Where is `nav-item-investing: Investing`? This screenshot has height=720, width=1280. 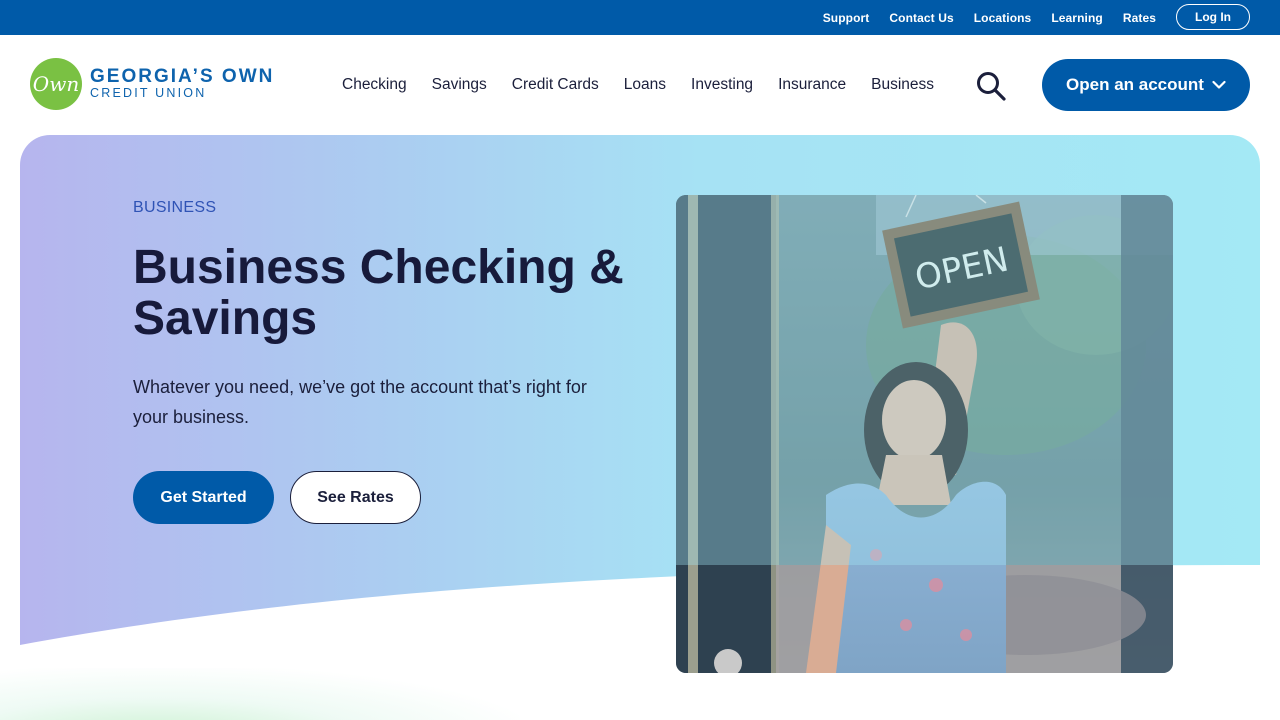
nav-item-investing: Investing is located at coordinates (722, 85).